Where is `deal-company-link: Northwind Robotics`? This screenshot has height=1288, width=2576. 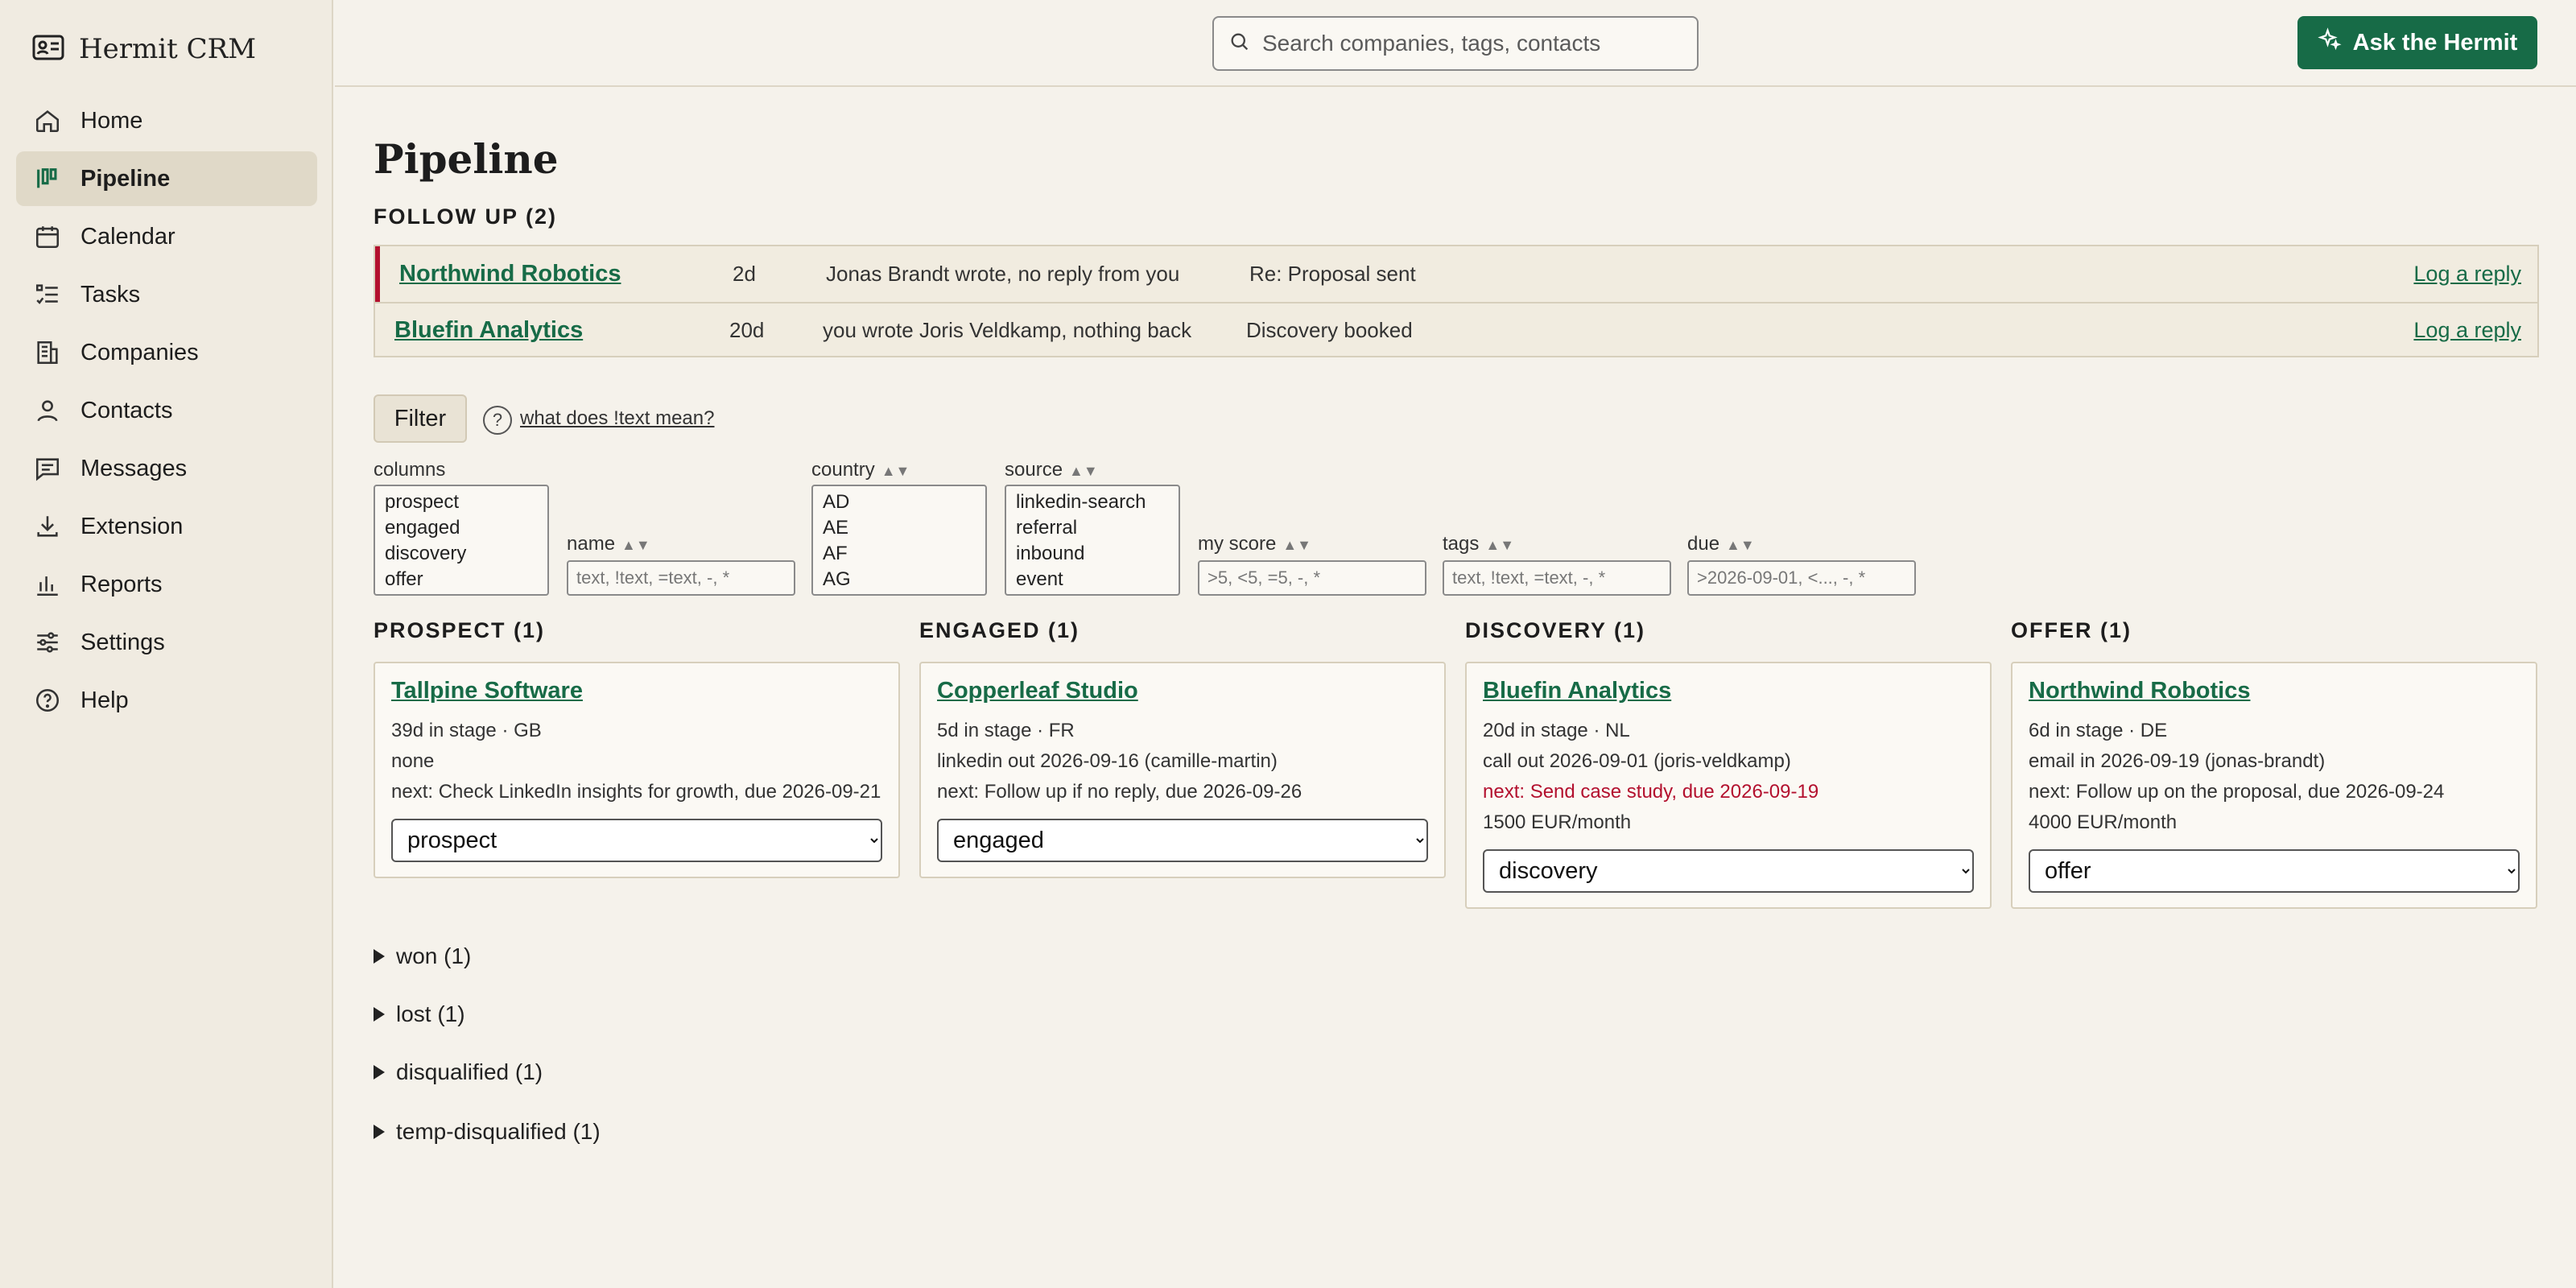 deal-company-link: Northwind Robotics is located at coordinates (2274, 691).